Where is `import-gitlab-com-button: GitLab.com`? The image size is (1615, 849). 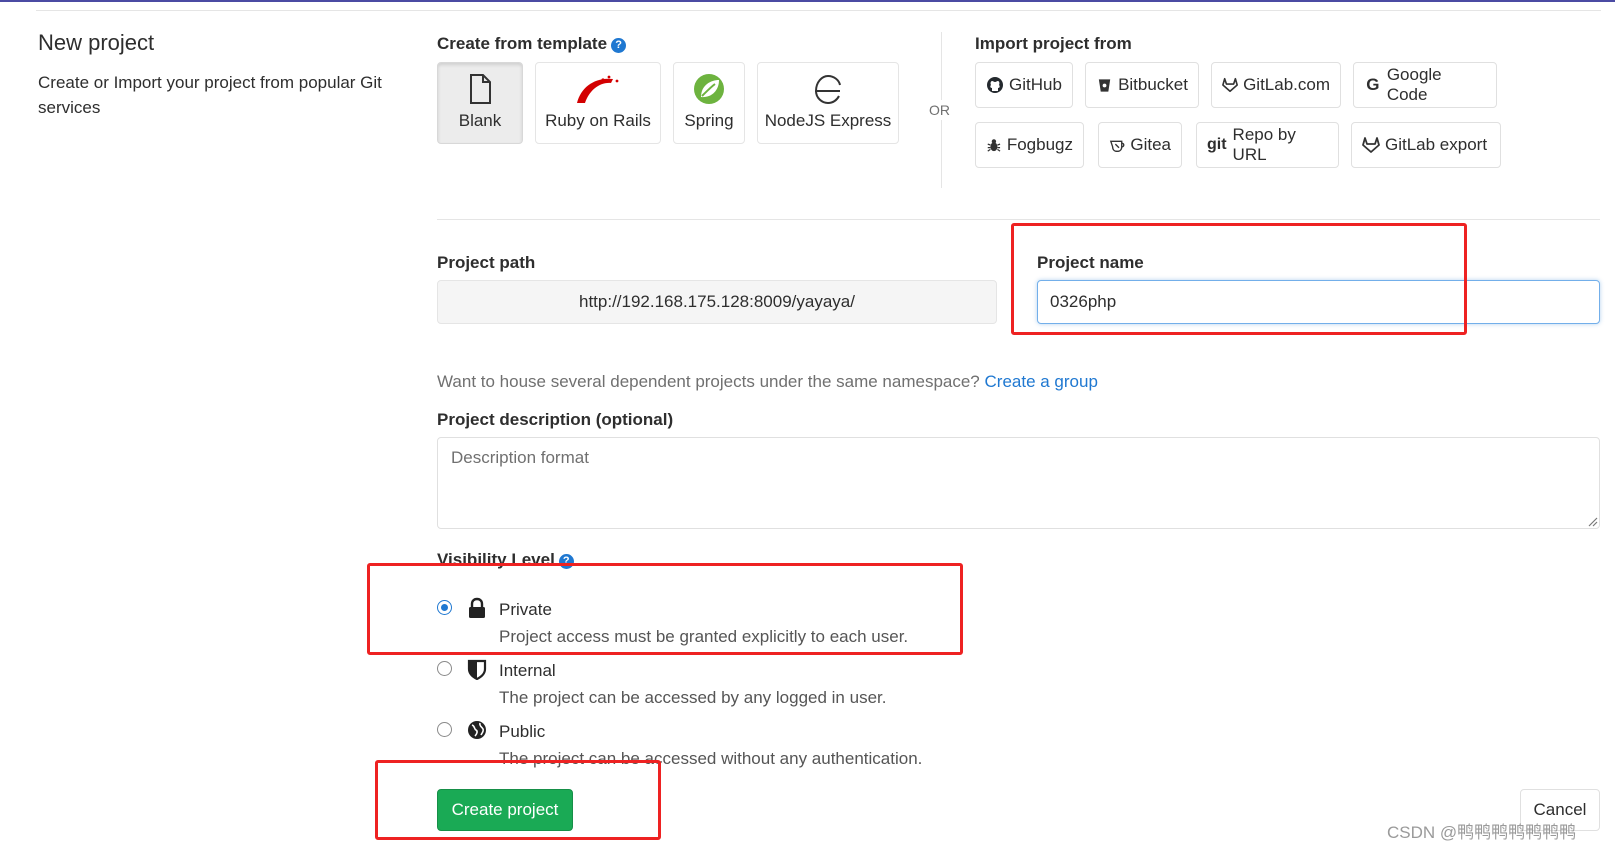
import-gitlab-com-button: GitLab.com is located at coordinates (1276, 85).